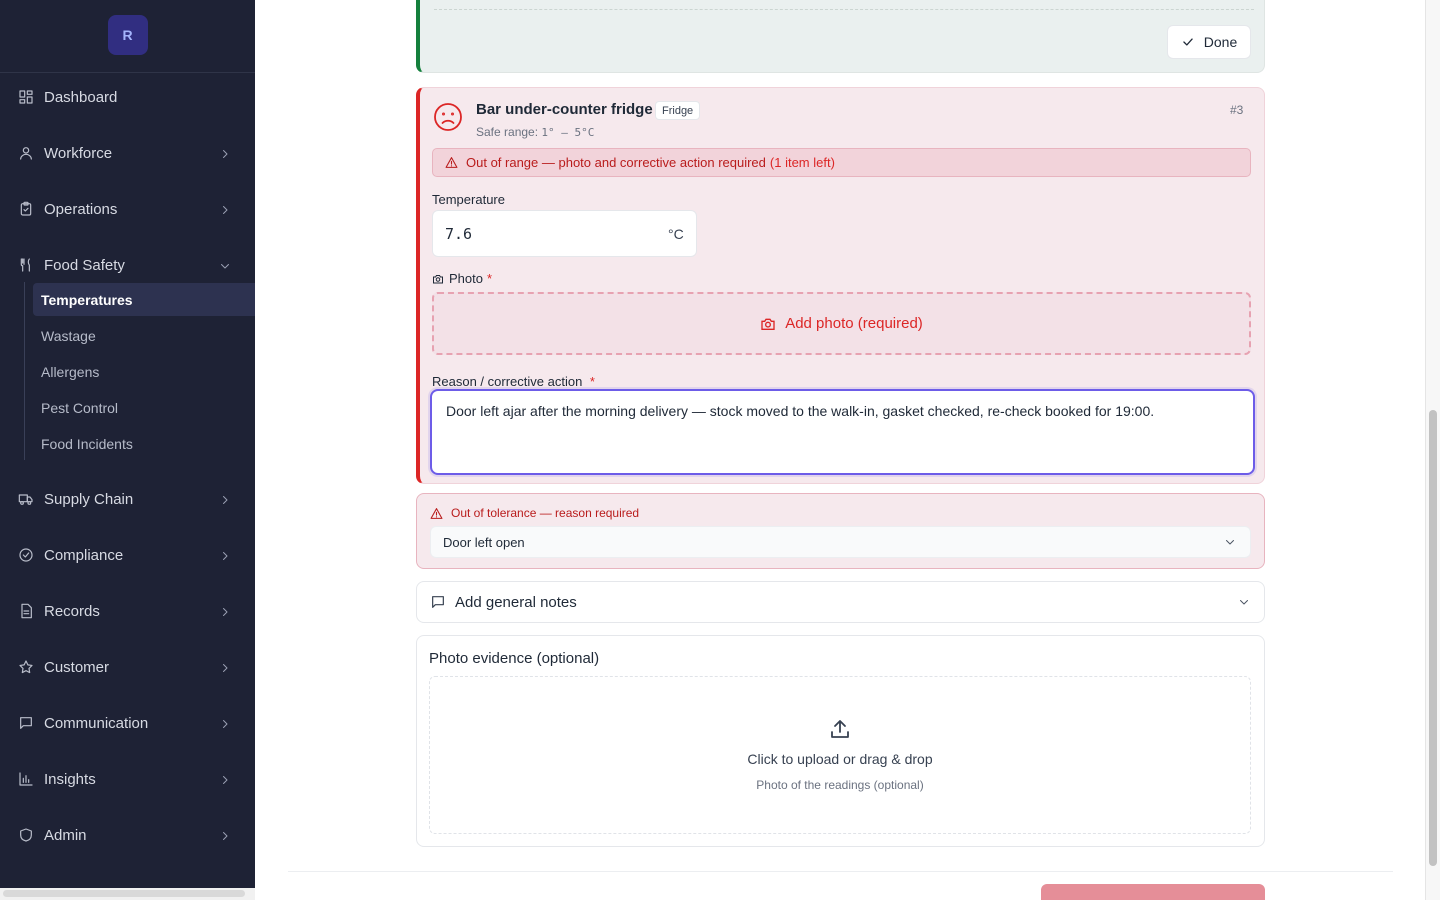 Image resolution: width=1440 pixels, height=900 pixels. What do you see at coordinates (96, 723) in the screenshot?
I see `sidebar-item-label: Communication` at bounding box center [96, 723].